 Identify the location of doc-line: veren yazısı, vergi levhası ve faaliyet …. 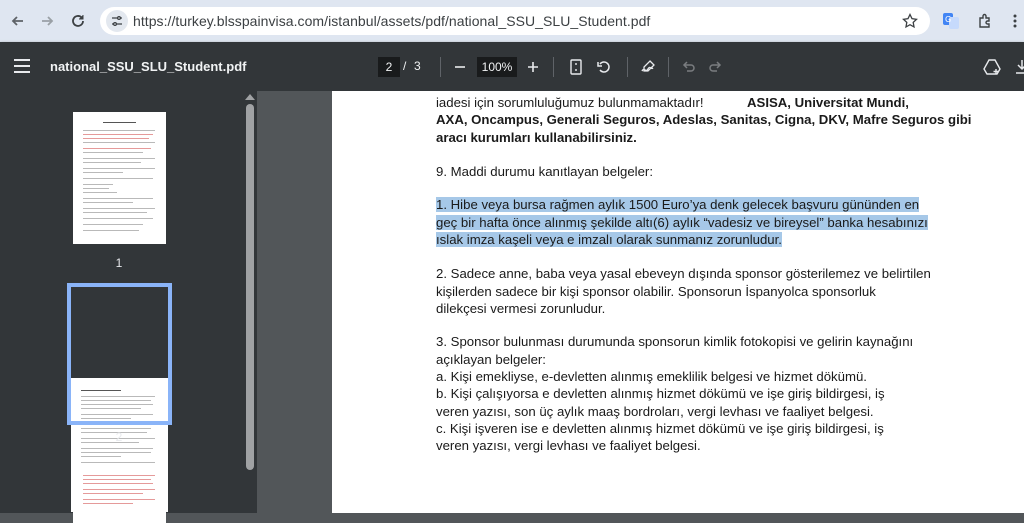
(568, 445).